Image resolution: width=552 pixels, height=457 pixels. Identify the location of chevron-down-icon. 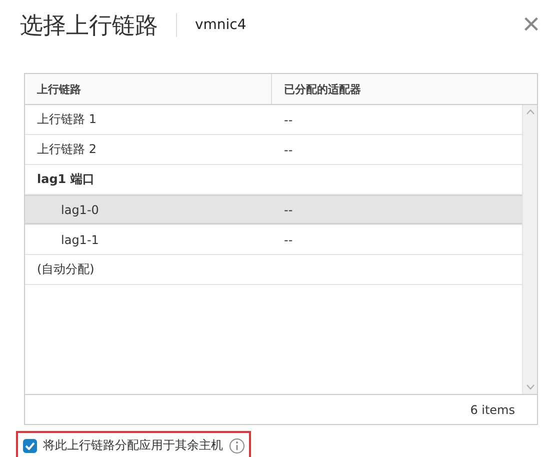
(530, 387).